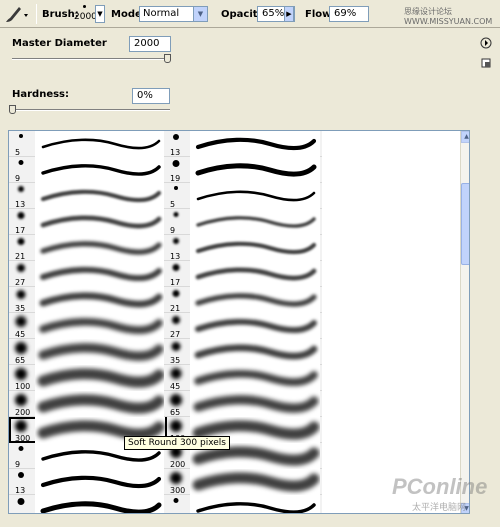 This screenshot has height=527, width=500. I want to click on master-diameter-slider-thumb, so click(167, 58).